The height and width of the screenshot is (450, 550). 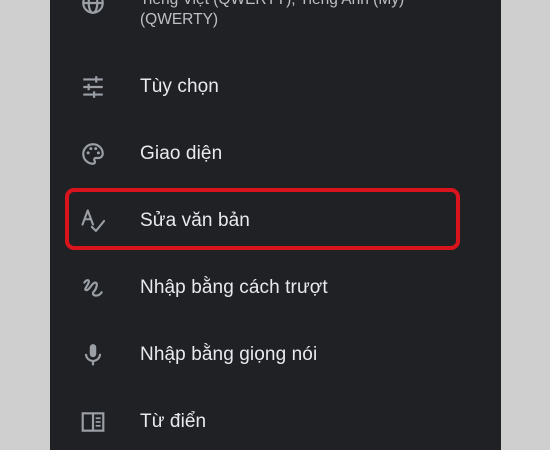 What do you see at coordinates (234, 287) in the screenshot?
I see `glide-typing-label: Nhập bằng cách trượt` at bounding box center [234, 287].